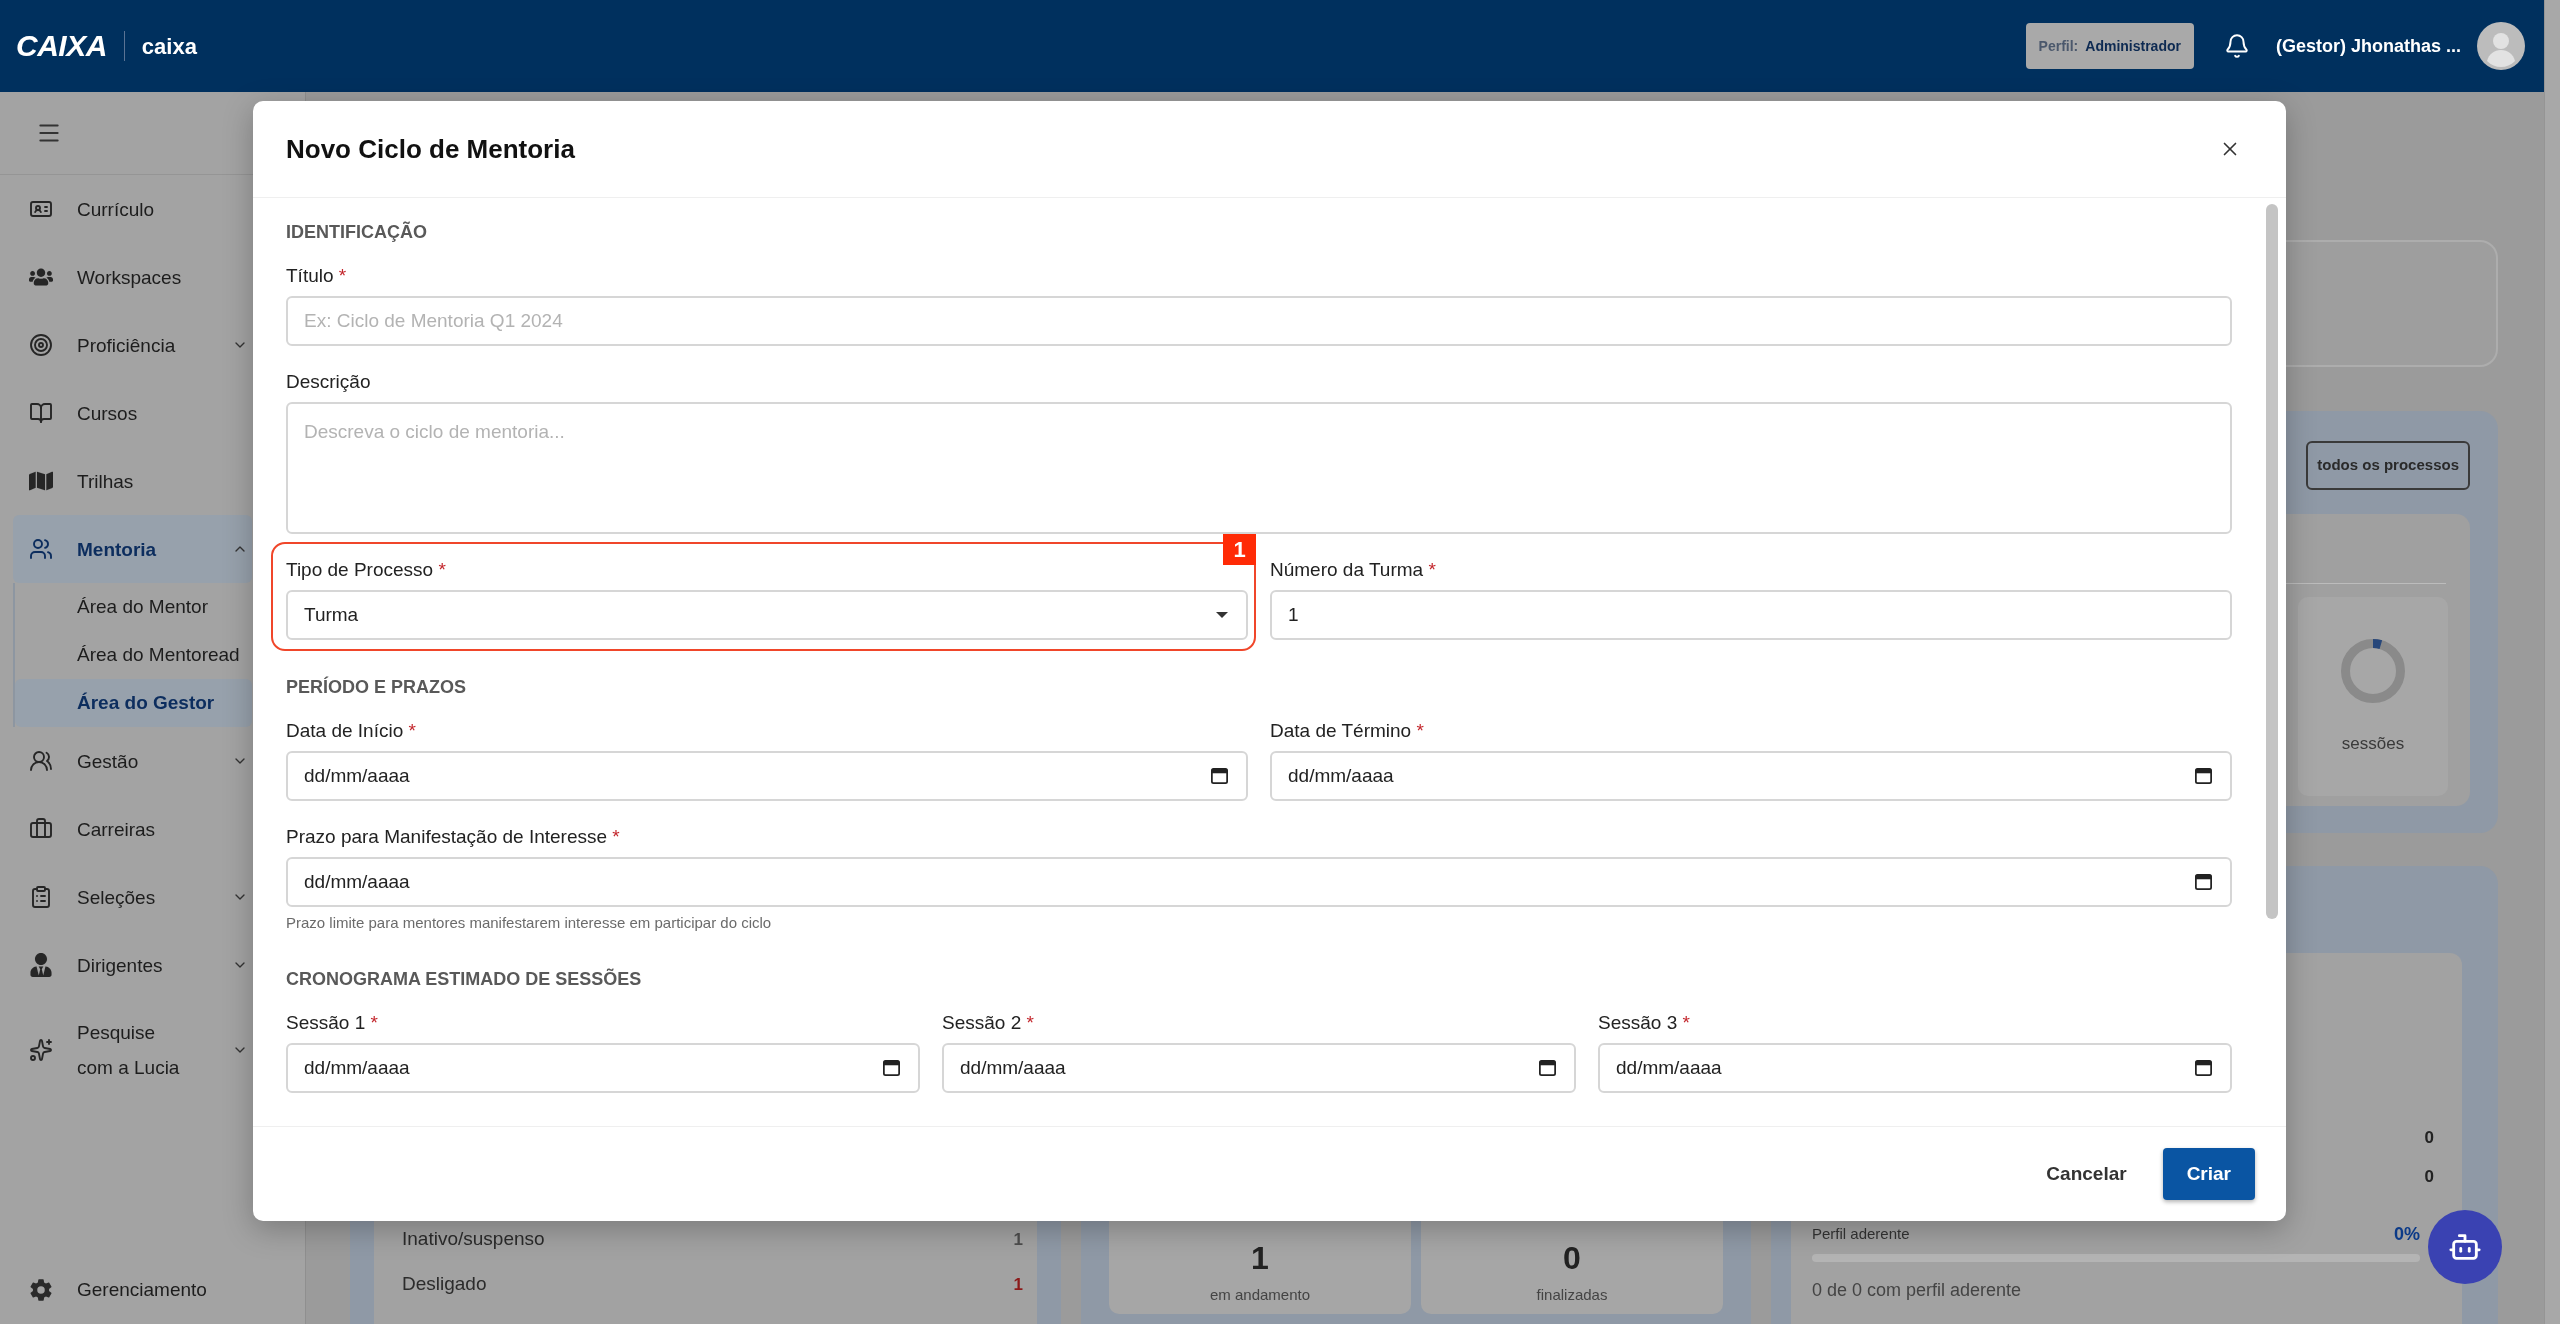 This screenshot has height=1324, width=2560. What do you see at coordinates (2133, 46) in the screenshot?
I see `profile-value: Administrador` at bounding box center [2133, 46].